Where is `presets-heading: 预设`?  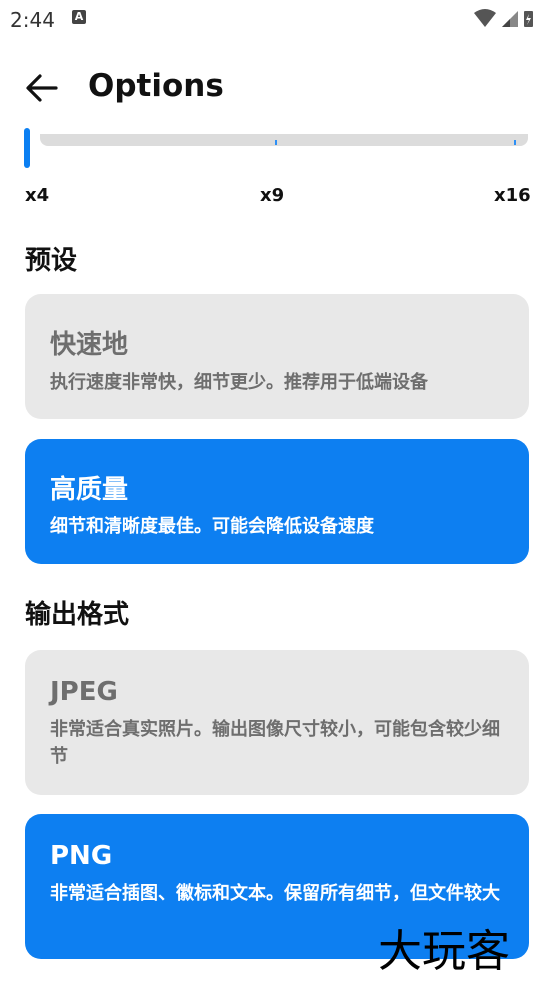
presets-heading: 预设 is located at coordinates (51, 261).